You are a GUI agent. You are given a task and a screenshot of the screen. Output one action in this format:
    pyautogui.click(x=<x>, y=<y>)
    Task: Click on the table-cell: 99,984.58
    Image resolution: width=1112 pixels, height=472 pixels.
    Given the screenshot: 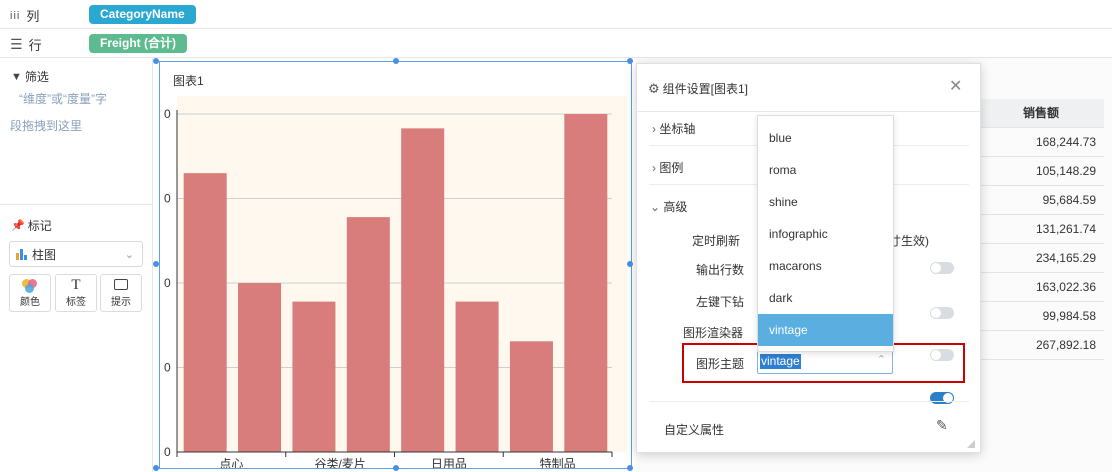 What is the action you would take?
    pyautogui.click(x=1041, y=316)
    